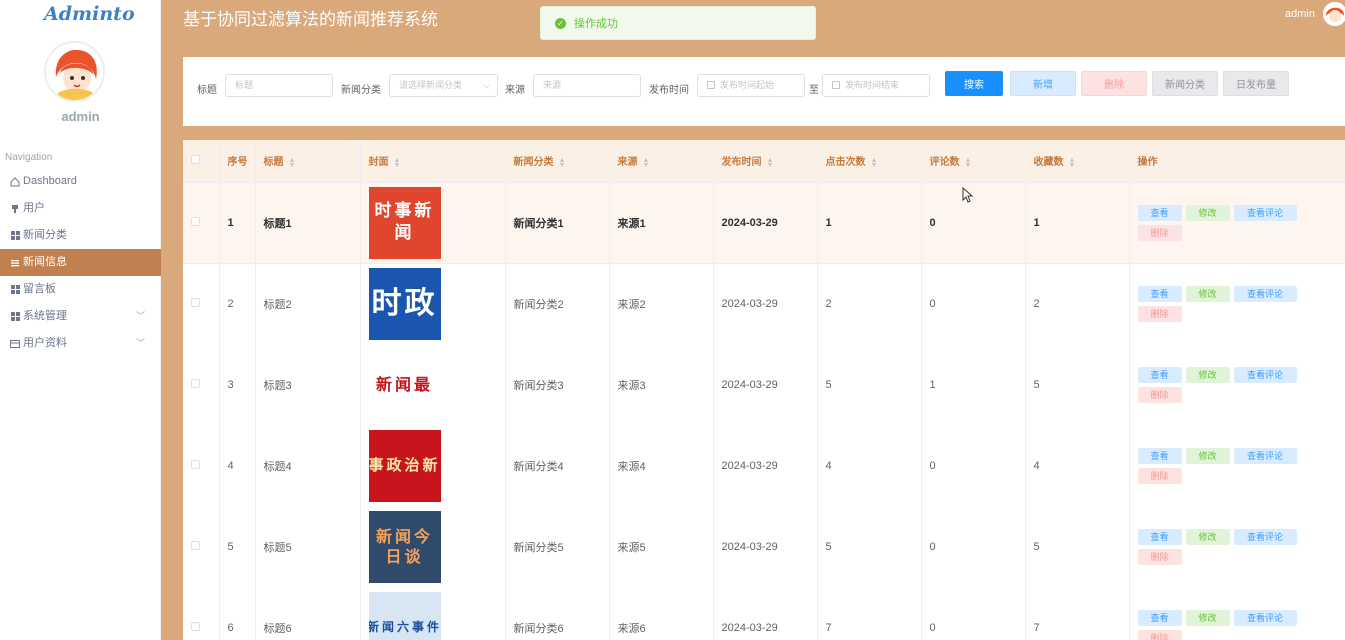 This screenshot has height=640, width=1345. I want to click on cover-image: 新闻最, so click(404, 384).